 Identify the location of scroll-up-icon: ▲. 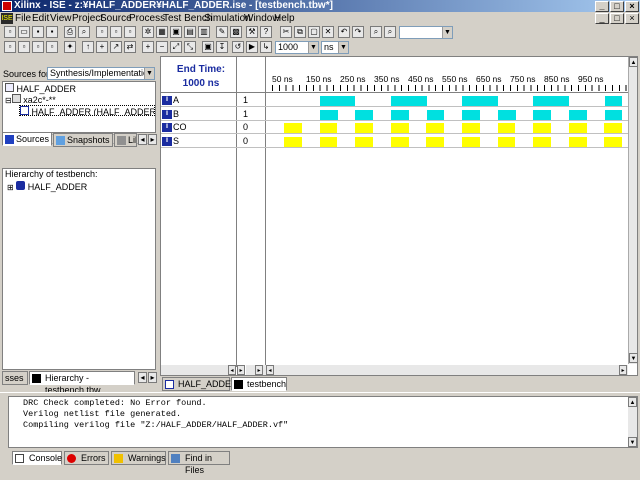
(633, 62).